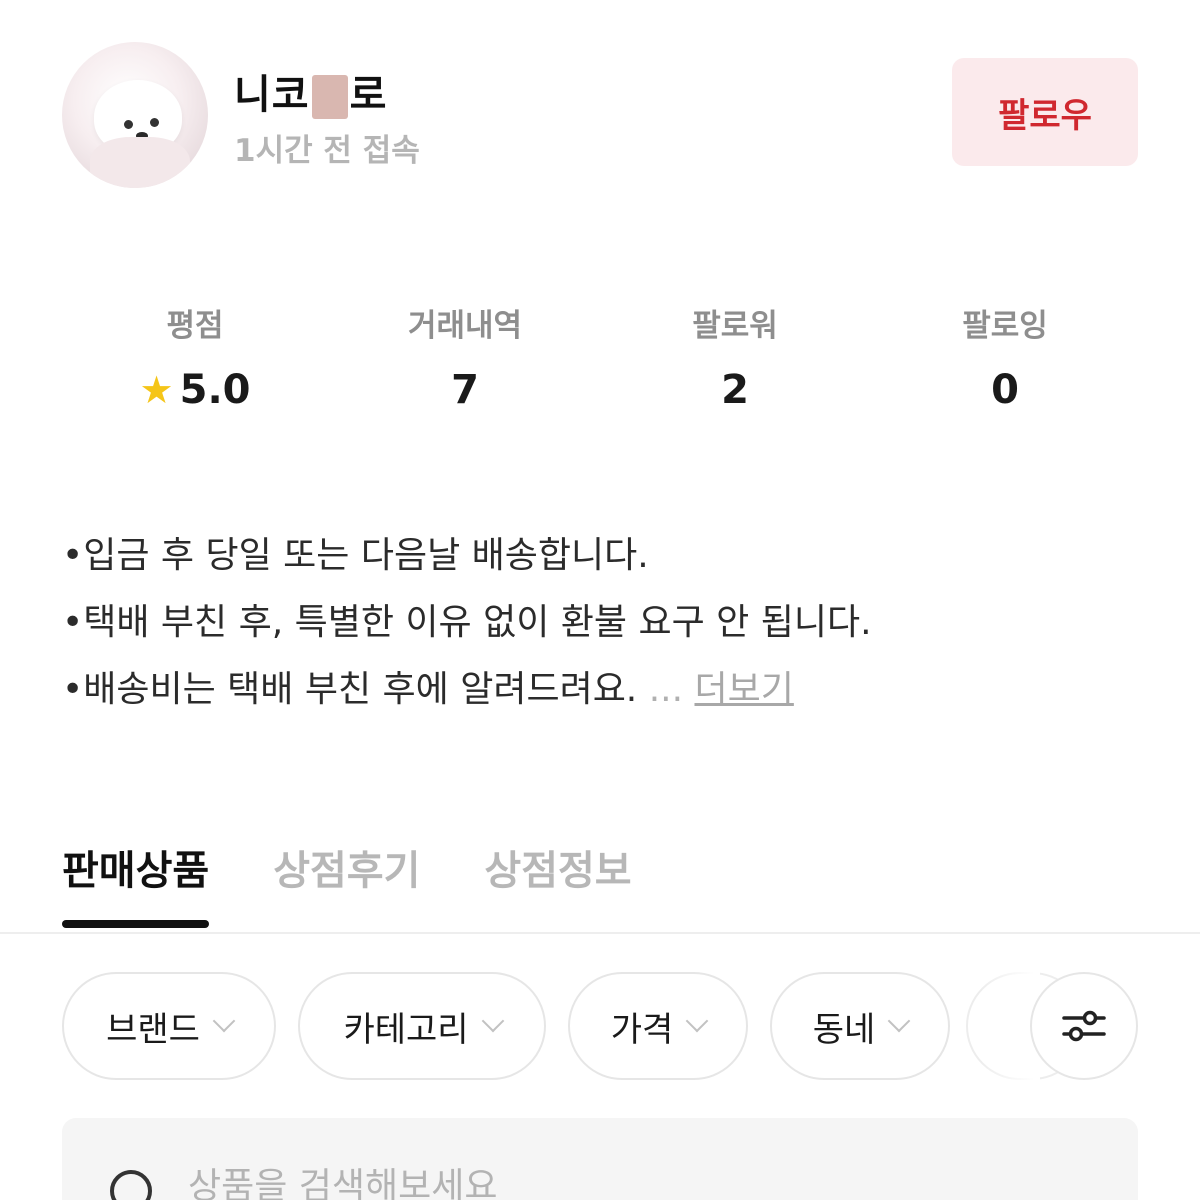 The width and height of the screenshot is (1200, 1200). I want to click on stat-followers: 팔로워 2, so click(735, 356).